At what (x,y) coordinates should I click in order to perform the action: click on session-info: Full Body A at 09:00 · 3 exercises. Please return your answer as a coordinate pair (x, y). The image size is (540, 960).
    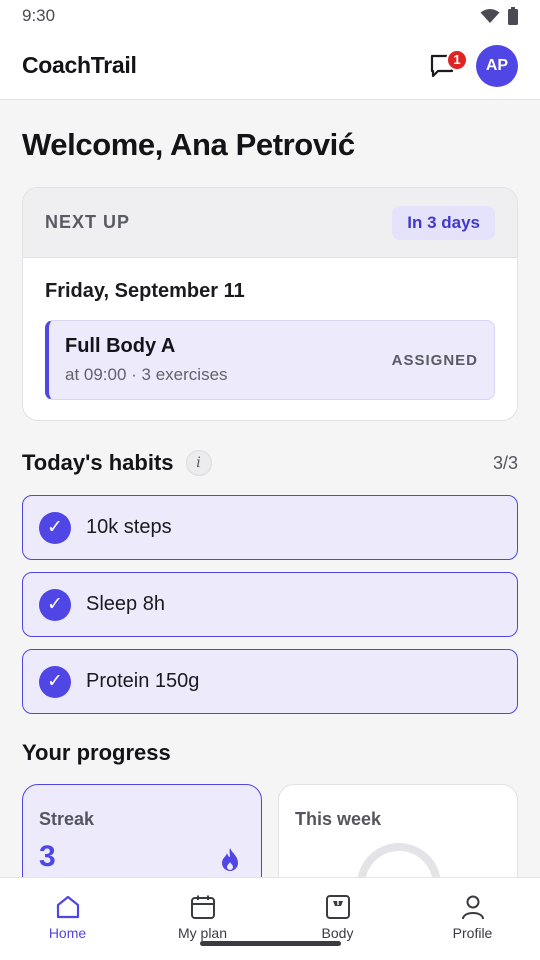
    Looking at the image, I should click on (146, 360).